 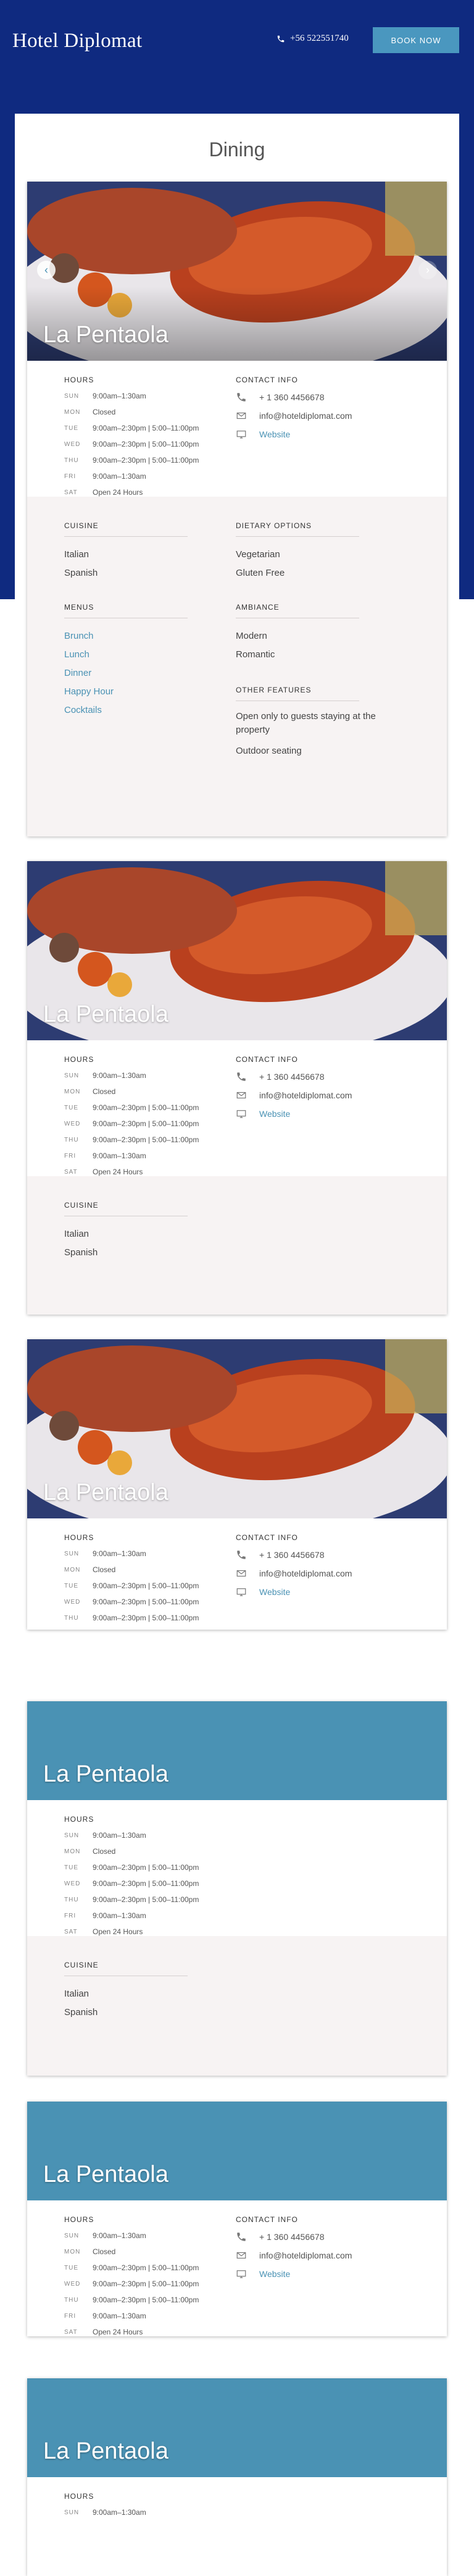 I want to click on header-phone: +56 522551740, so click(x=312, y=38).